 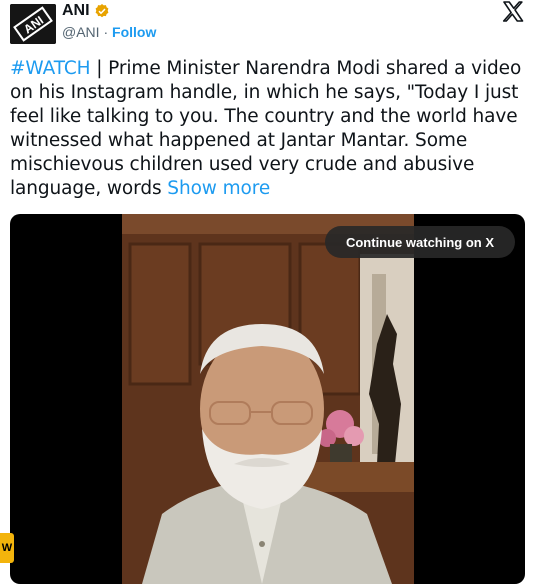 I want to click on x-logo-icon, so click(x=513, y=12).